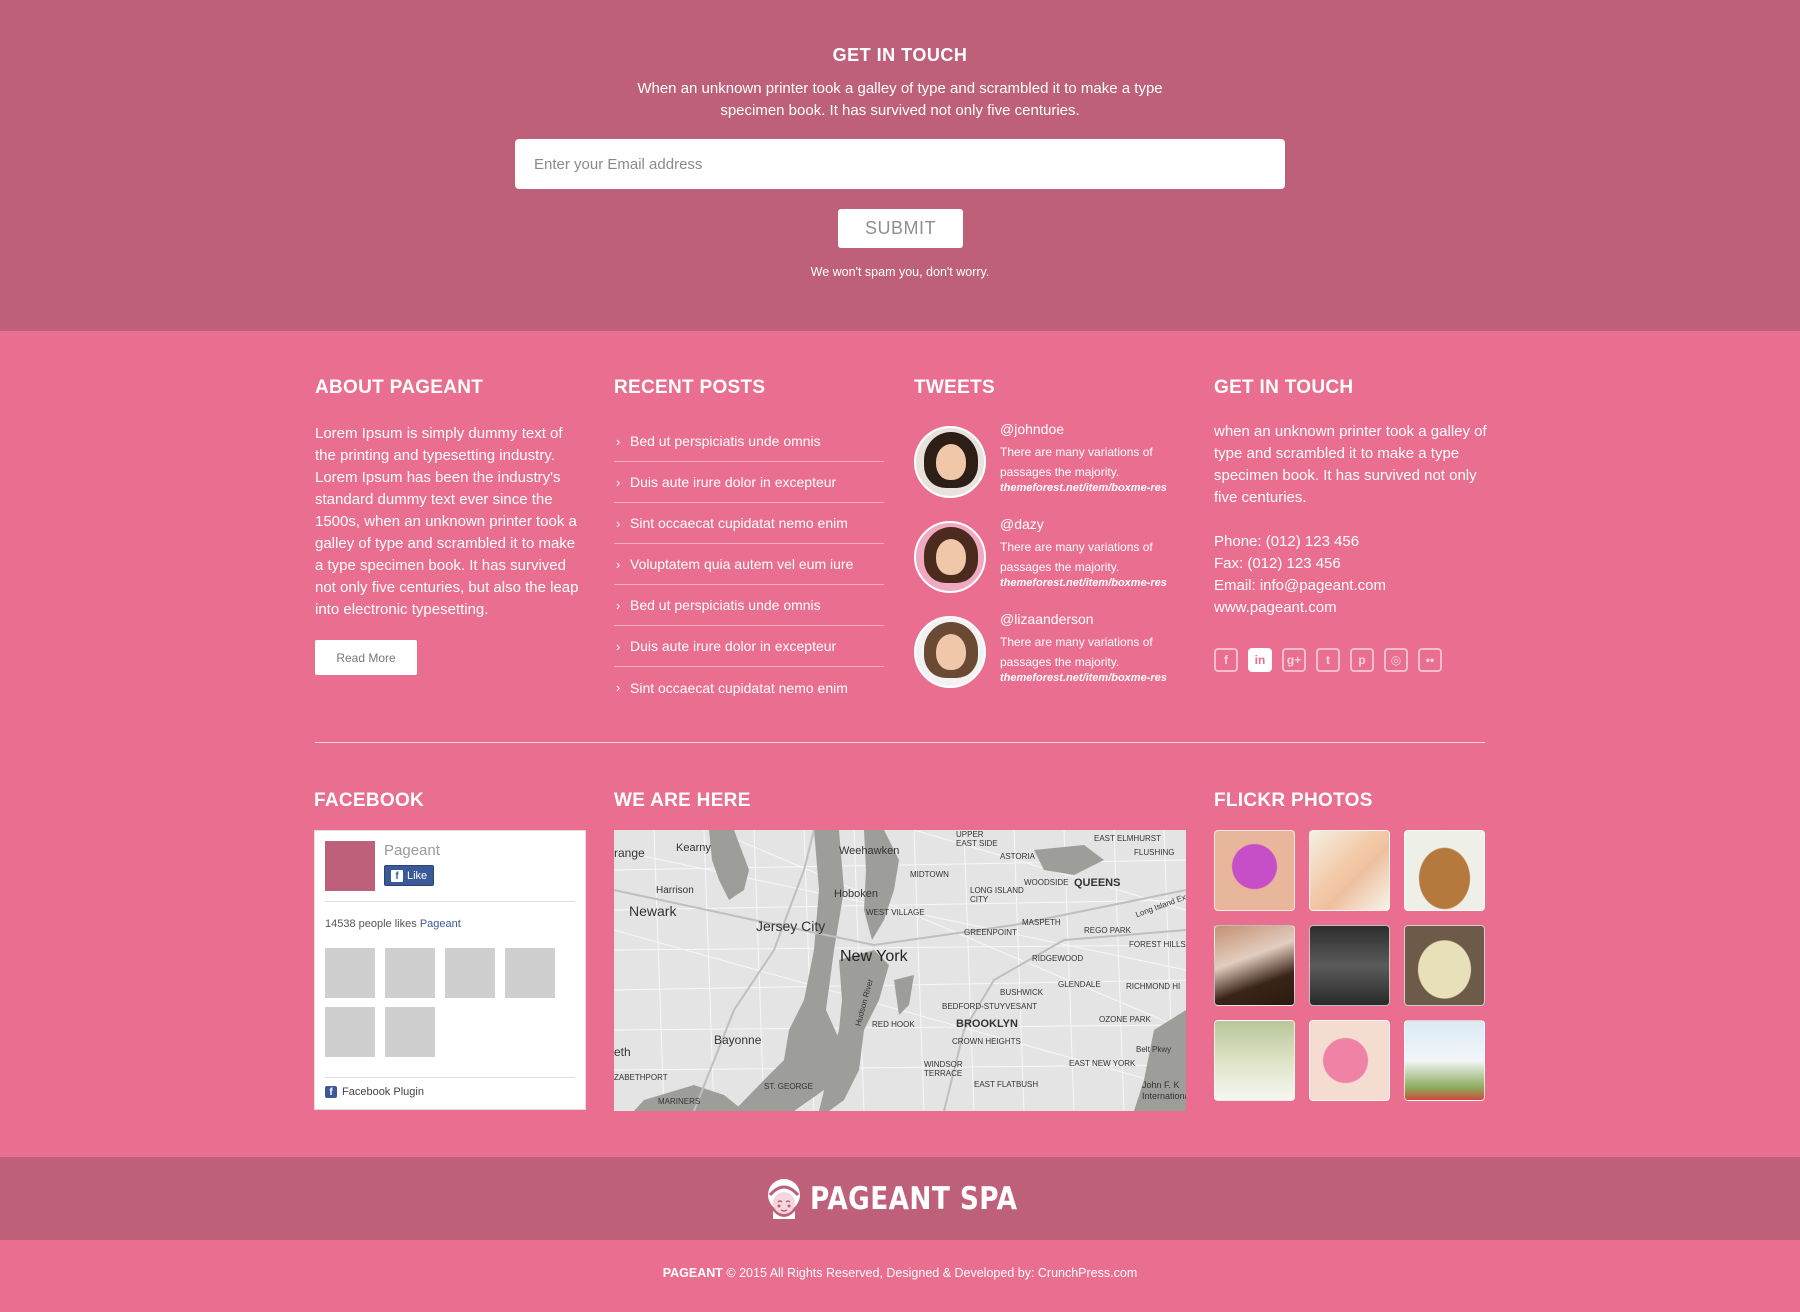  Describe the element at coordinates (1017, 856) in the screenshot. I see `map-label: ASTORIA` at that location.